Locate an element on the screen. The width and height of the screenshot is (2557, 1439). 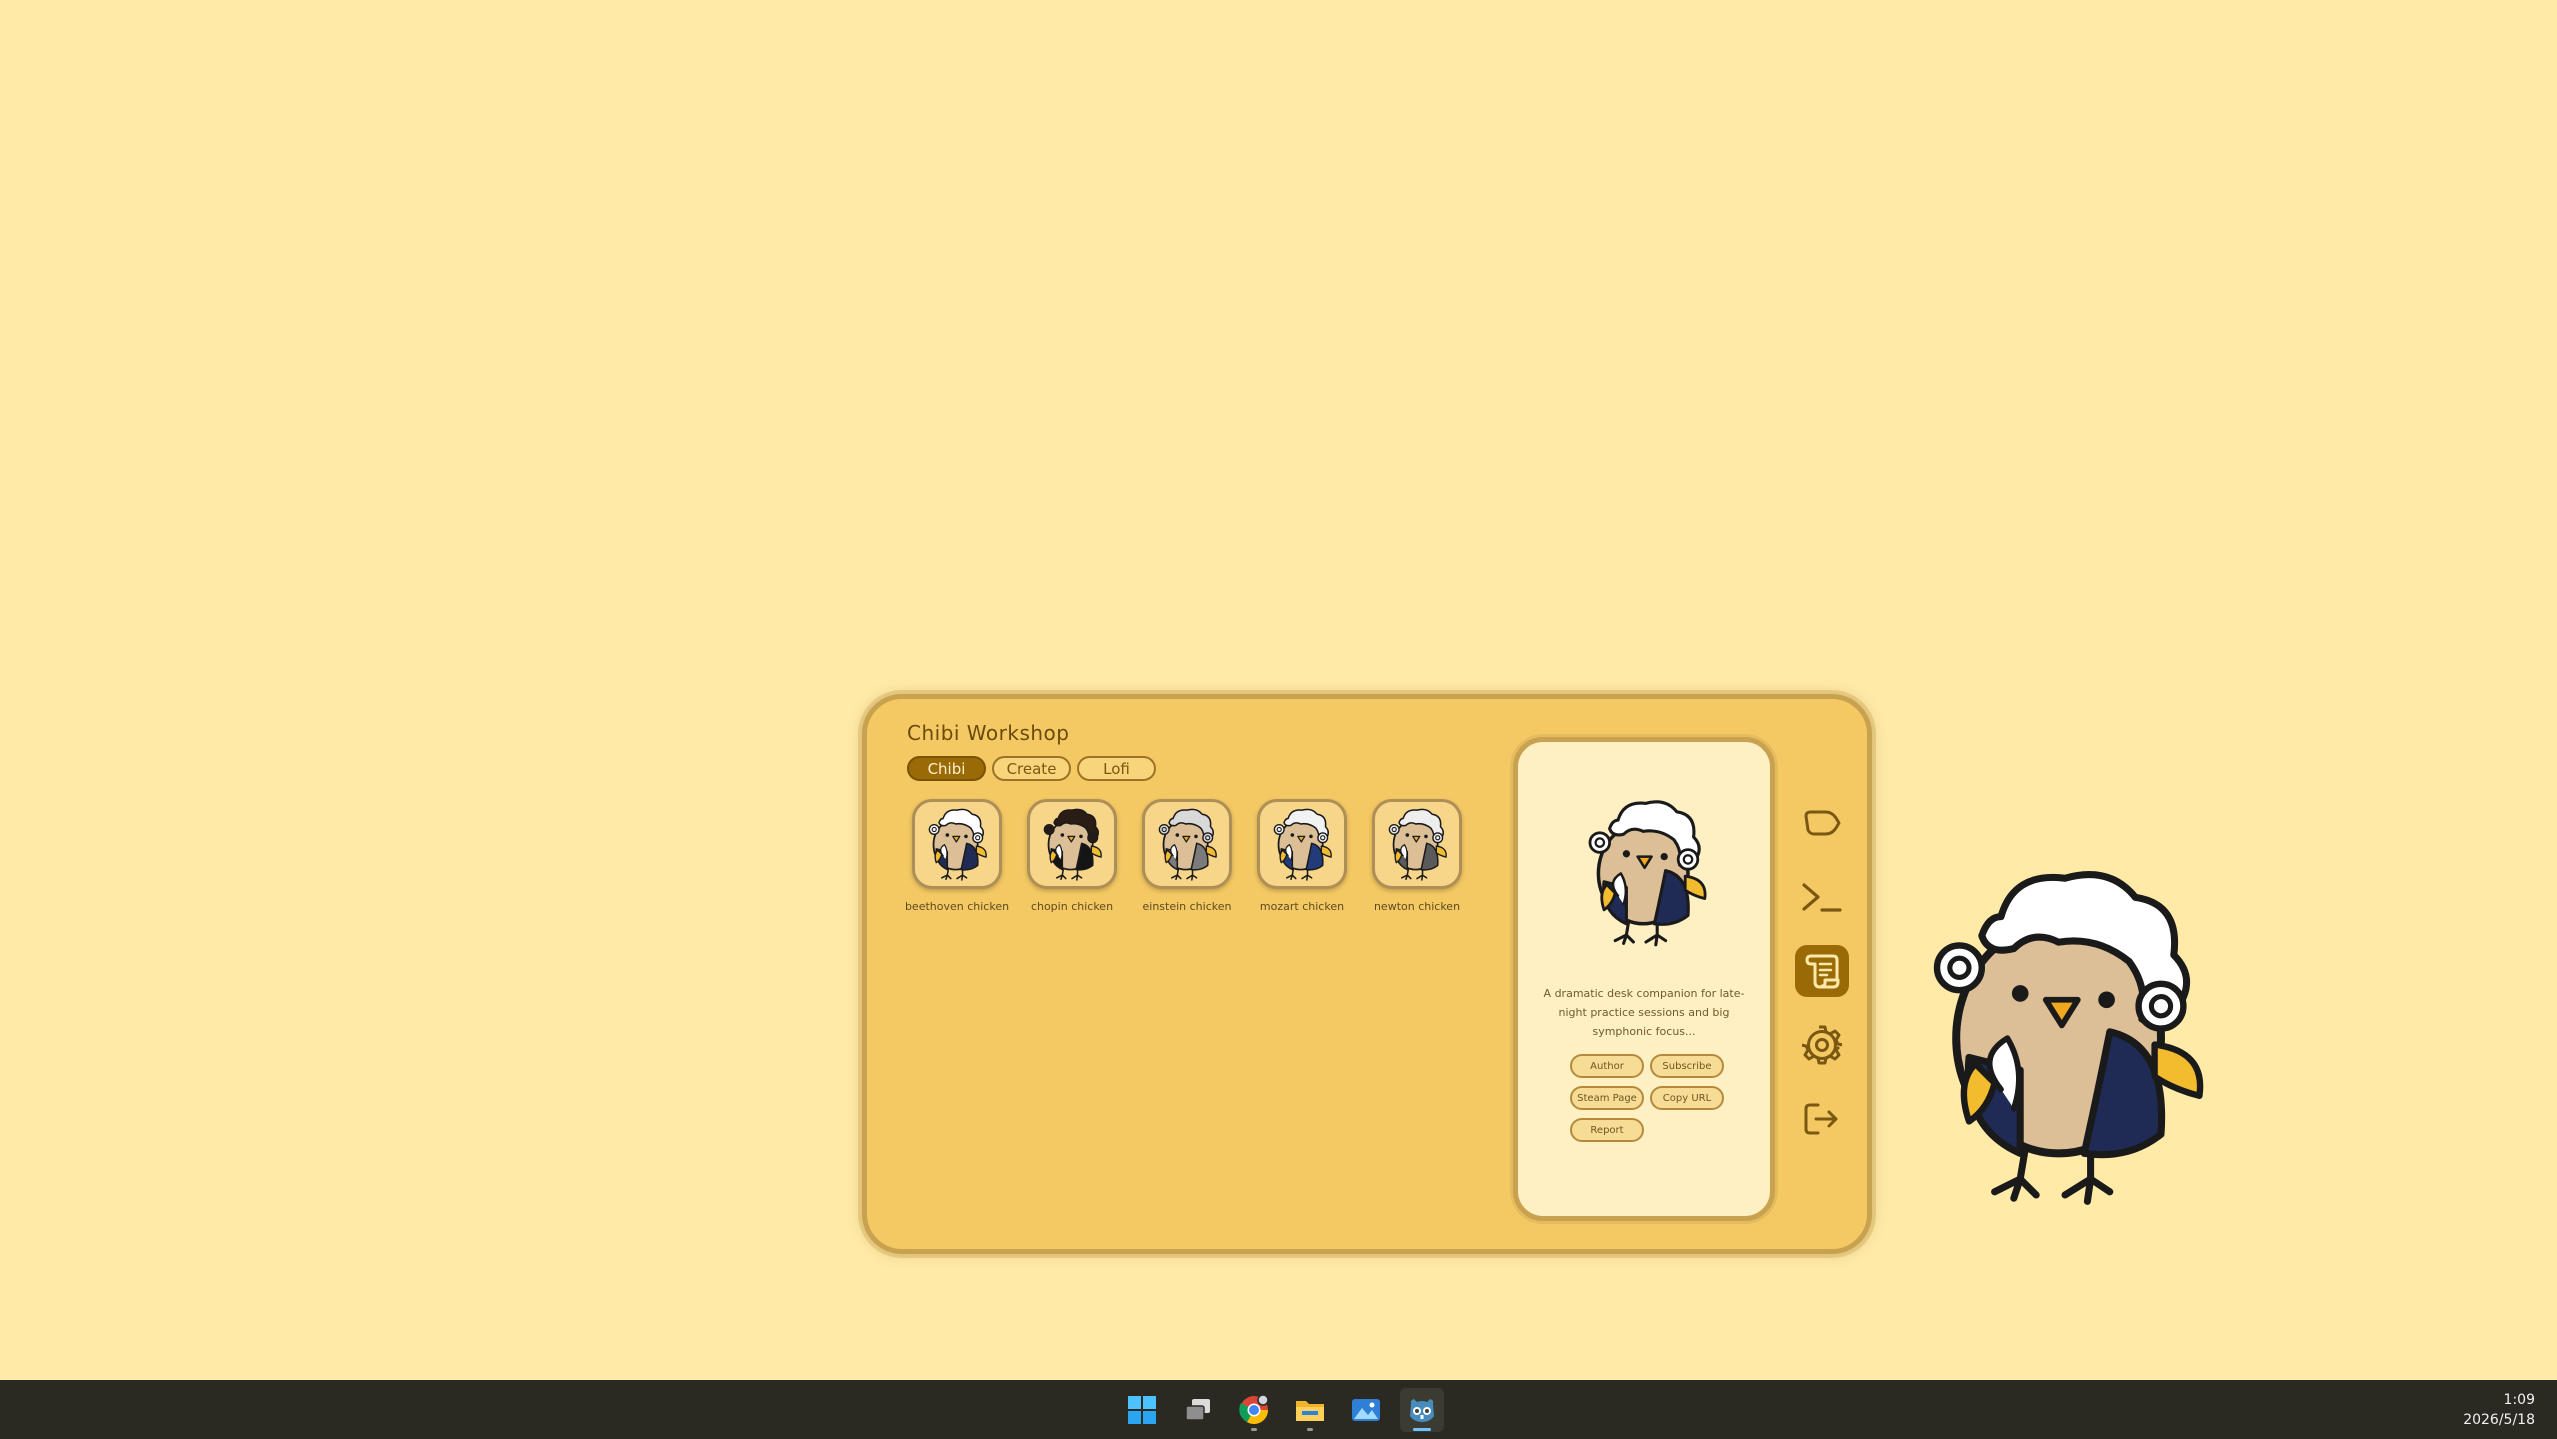
nav-scroll-button is located at coordinates (1822, 971).